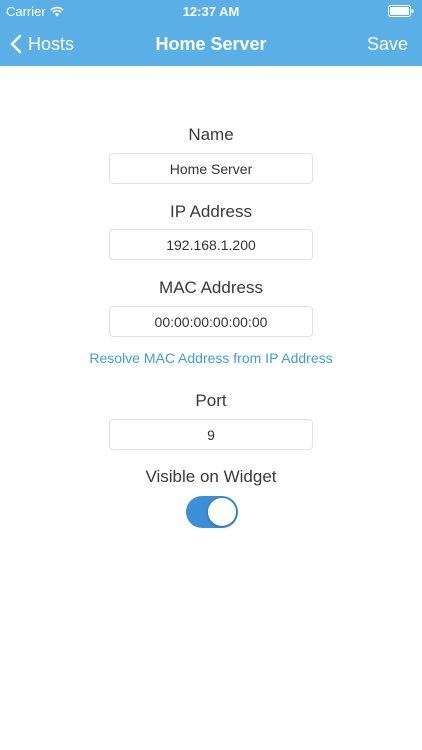 This screenshot has width=422, height=750. I want to click on visible-on-widget-label: Visible on Widget, so click(211, 476).